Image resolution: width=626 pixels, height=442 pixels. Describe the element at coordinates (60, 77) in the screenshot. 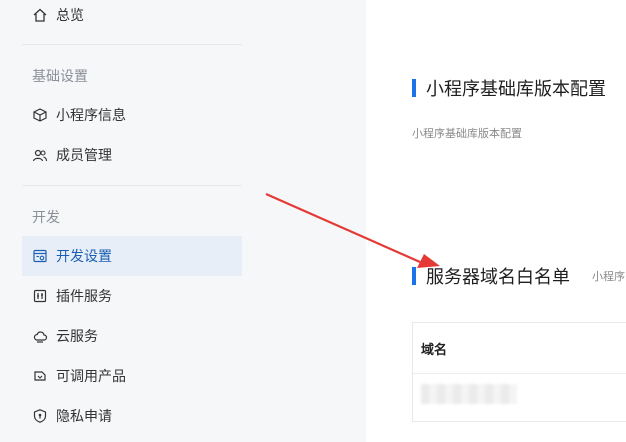

I see `group-label-basic: 基础设置` at that location.